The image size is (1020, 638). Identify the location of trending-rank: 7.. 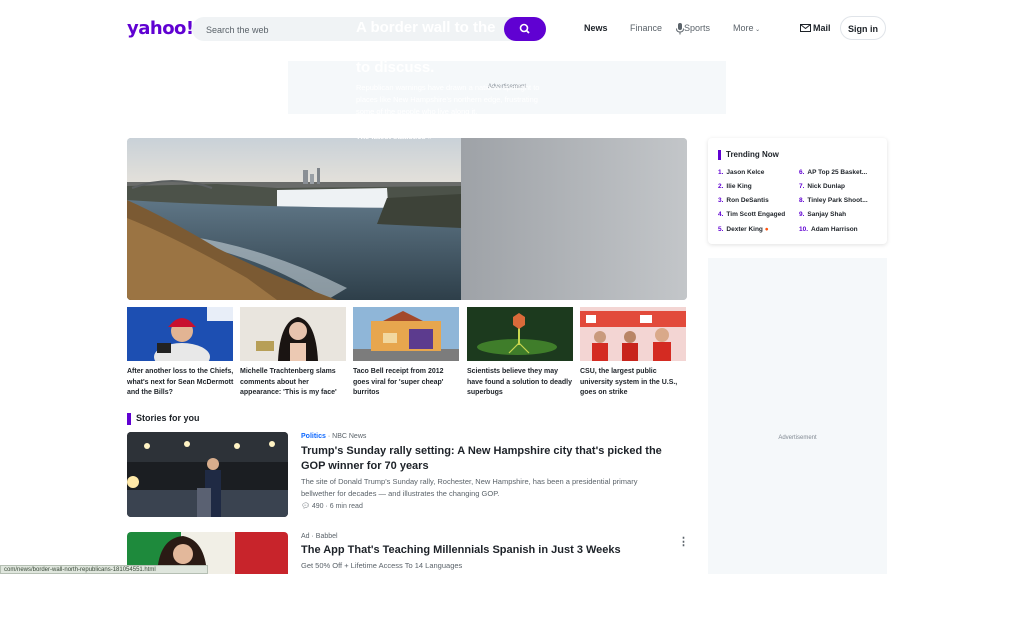
(802, 186).